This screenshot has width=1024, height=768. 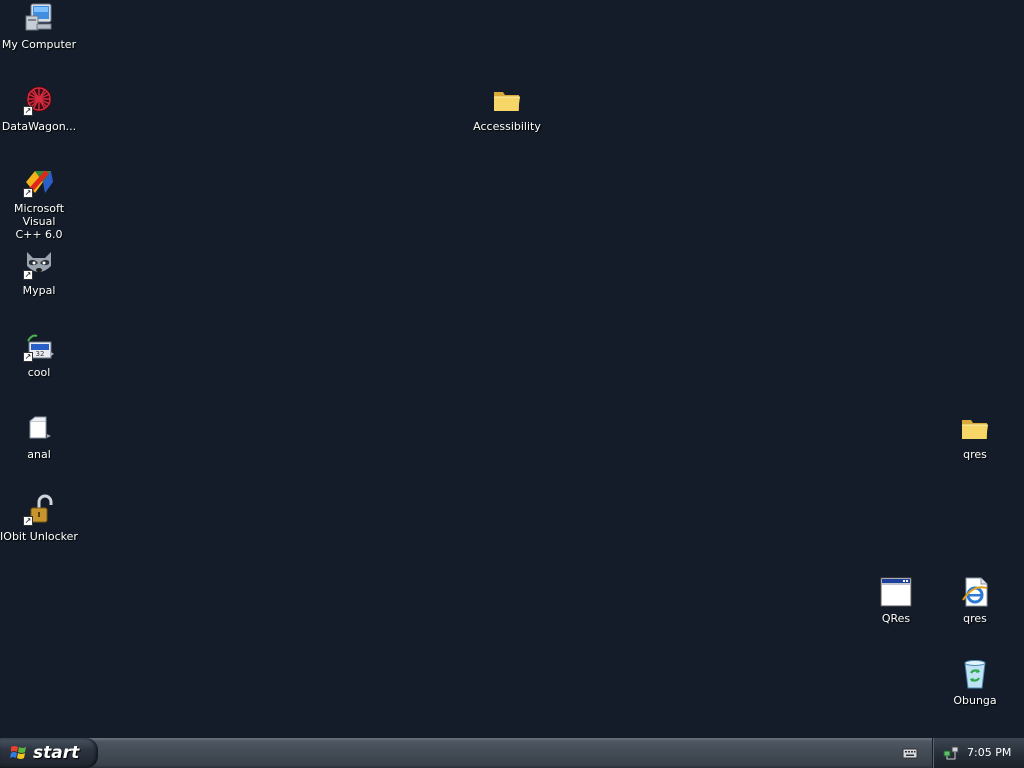 I want to click on svg-text: 32, so click(x=40, y=354).